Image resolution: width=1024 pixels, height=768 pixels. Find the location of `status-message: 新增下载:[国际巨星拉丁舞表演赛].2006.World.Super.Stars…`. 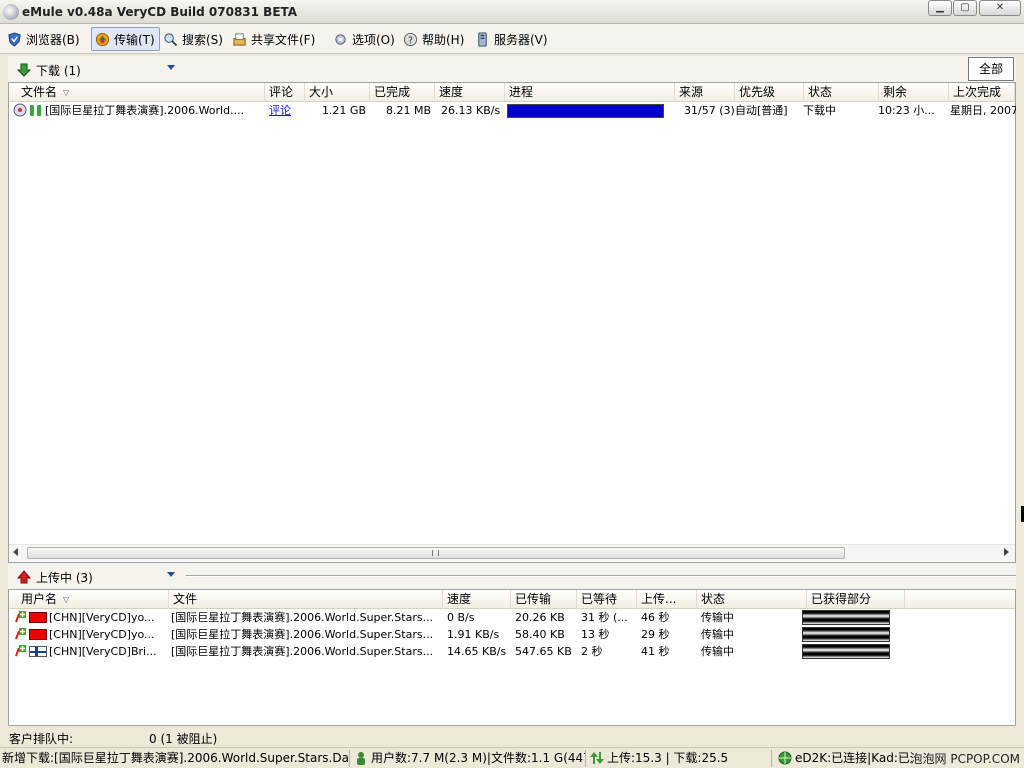

status-message: 新增下载:[国际巨星拉丁舞表演赛].2006.World.Super.Stars… is located at coordinates (176, 758).